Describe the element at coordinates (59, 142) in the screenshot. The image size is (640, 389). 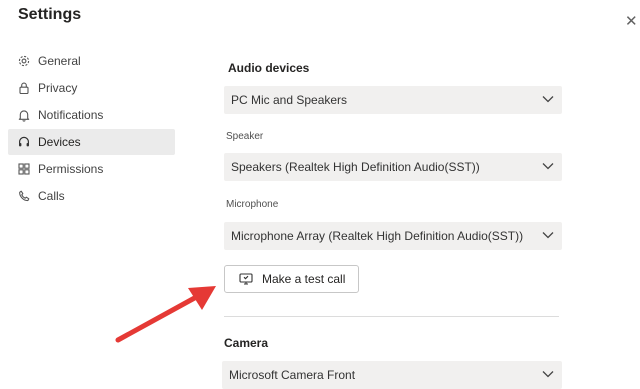
I see `nav-label-devices: Devices` at that location.